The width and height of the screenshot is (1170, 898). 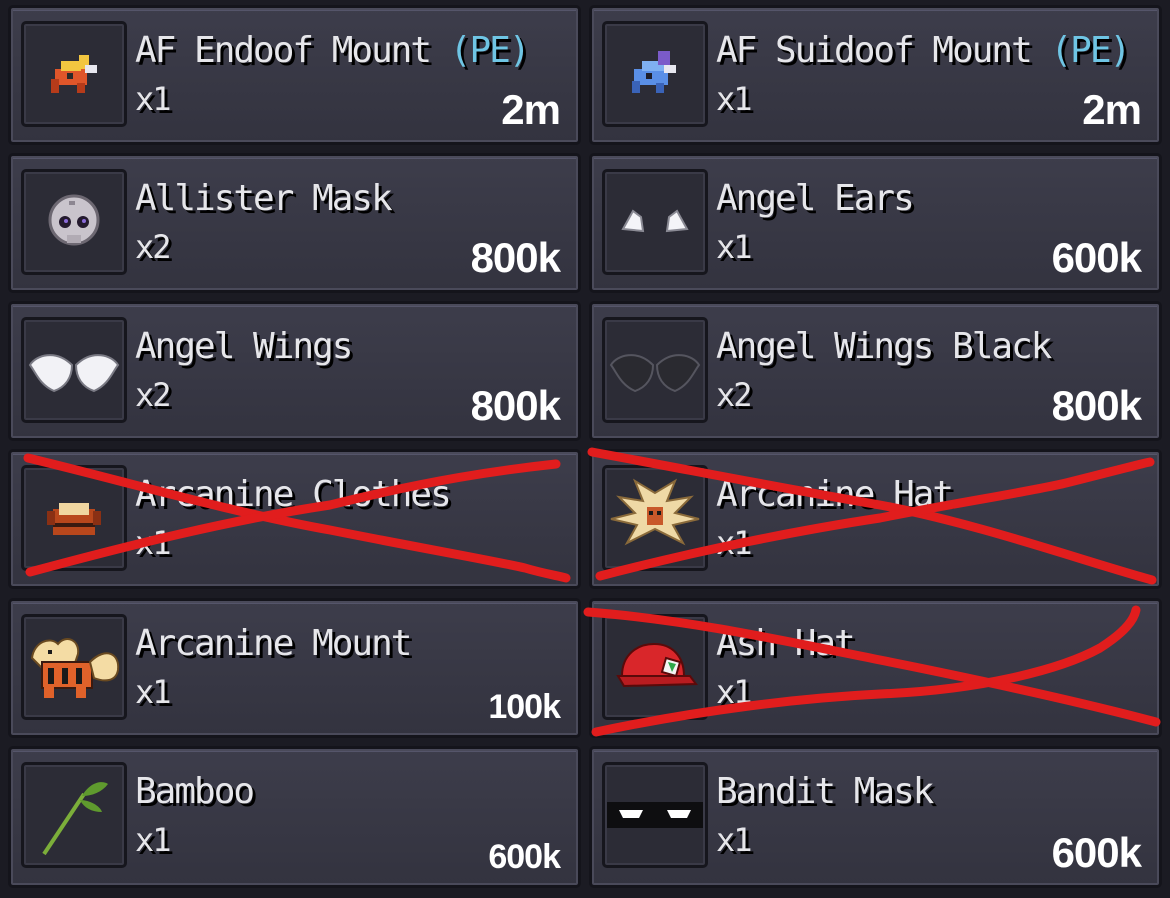 What do you see at coordinates (923, 50) in the screenshot?
I see `item-name: AF Suidoof Mount (PE)` at bounding box center [923, 50].